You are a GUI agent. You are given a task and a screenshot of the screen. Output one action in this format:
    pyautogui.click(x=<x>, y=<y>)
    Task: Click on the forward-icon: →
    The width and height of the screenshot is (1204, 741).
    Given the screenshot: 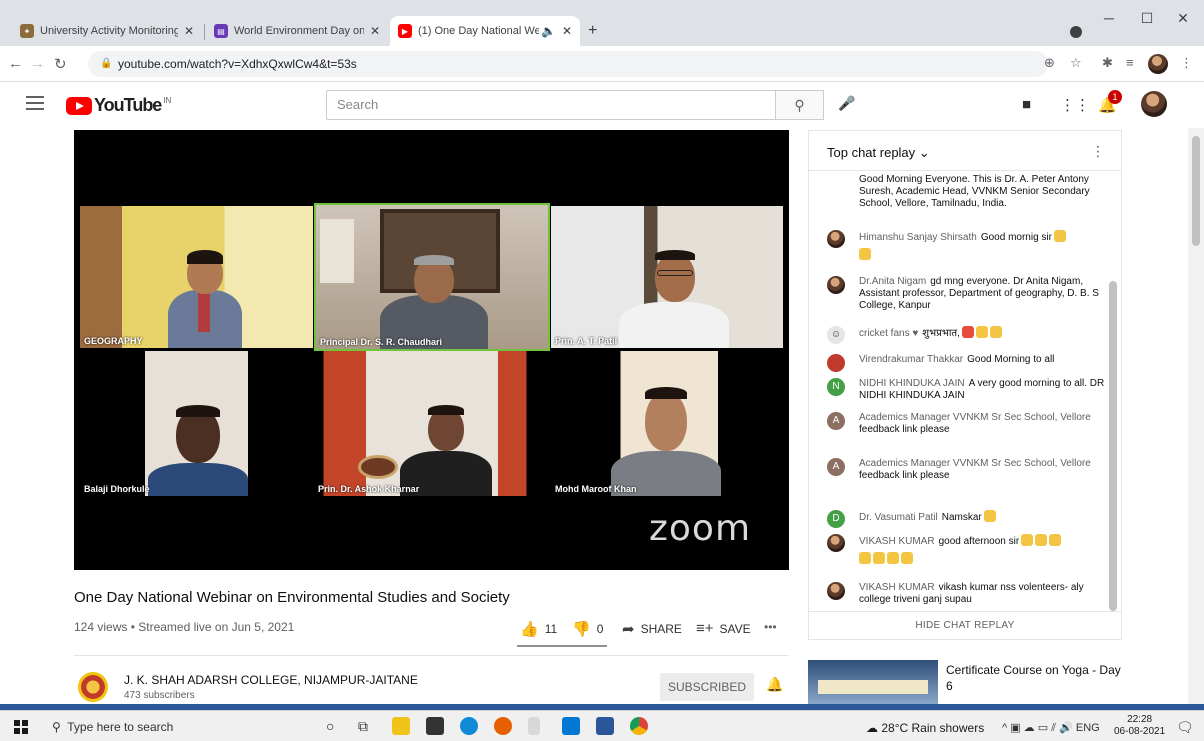 What is the action you would take?
    pyautogui.click(x=37, y=63)
    